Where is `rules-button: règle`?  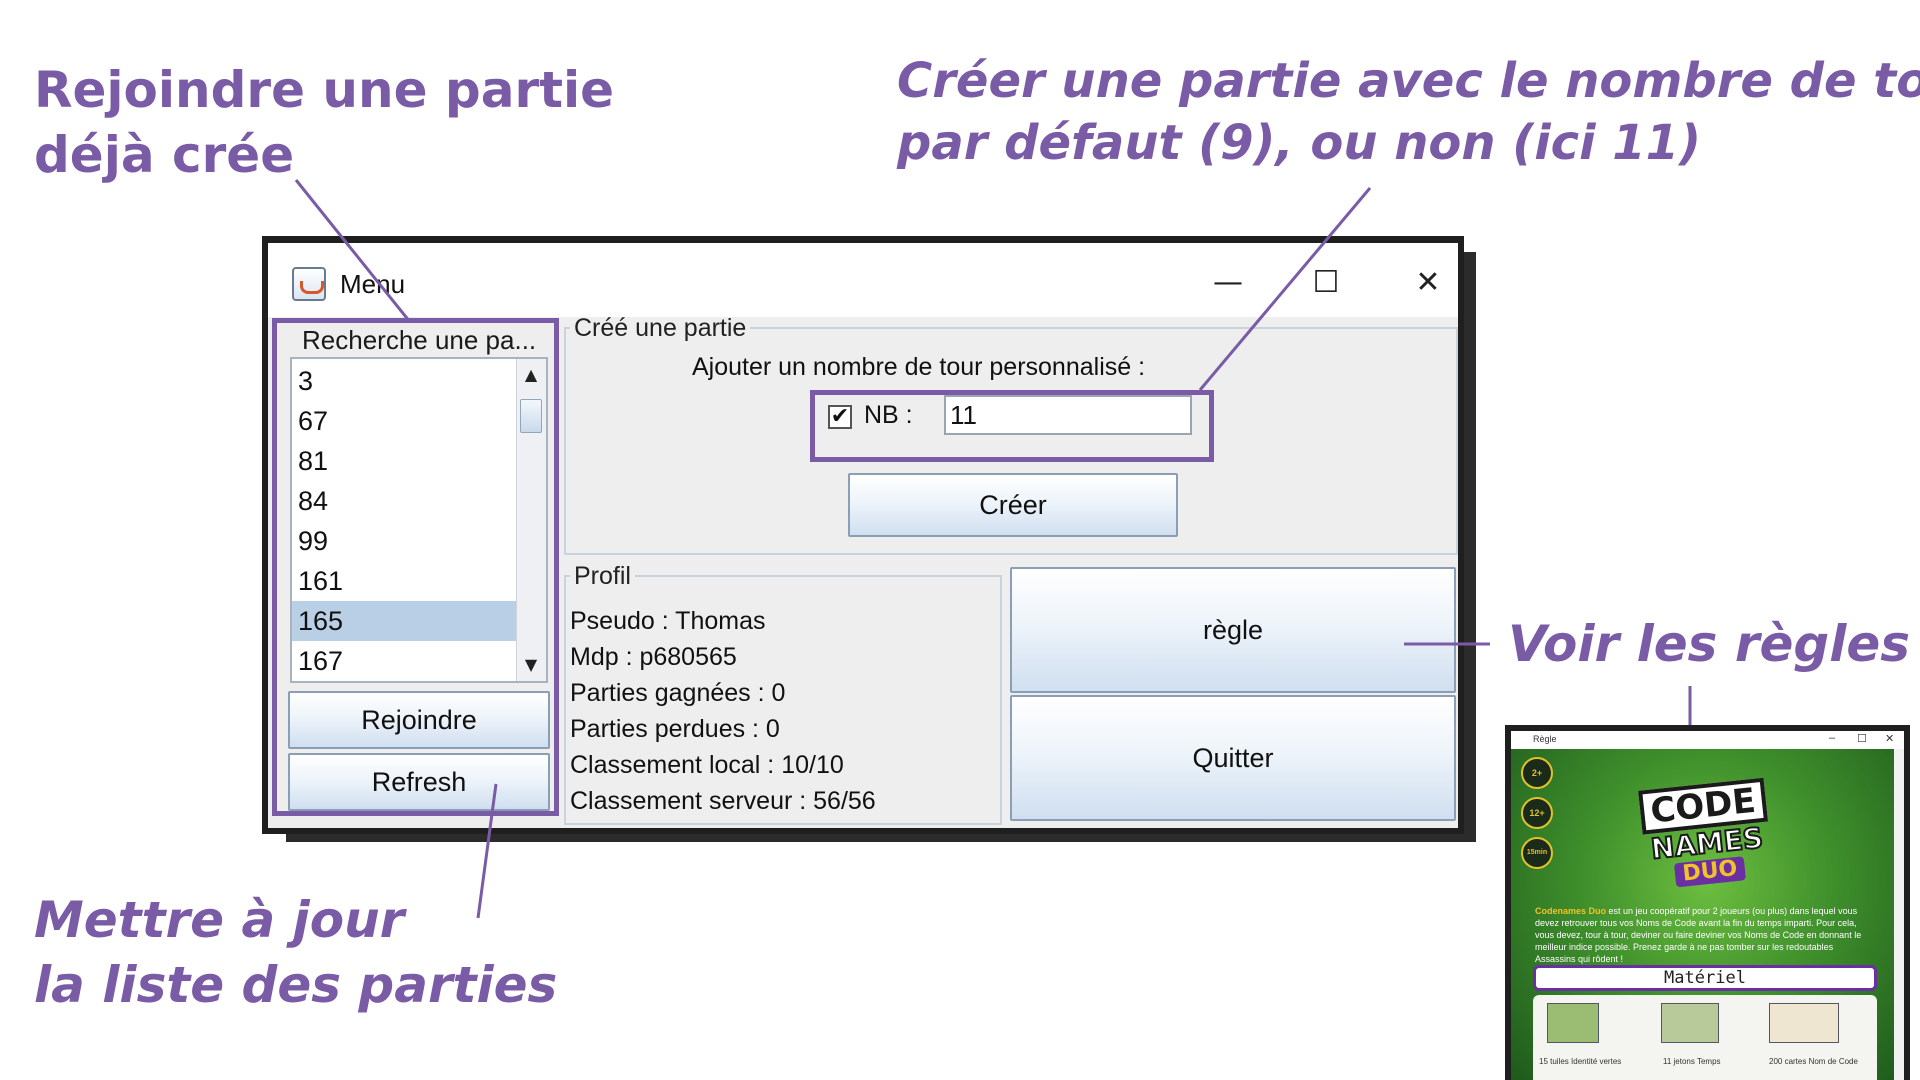
rules-button: règle is located at coordinates (1233, 630).